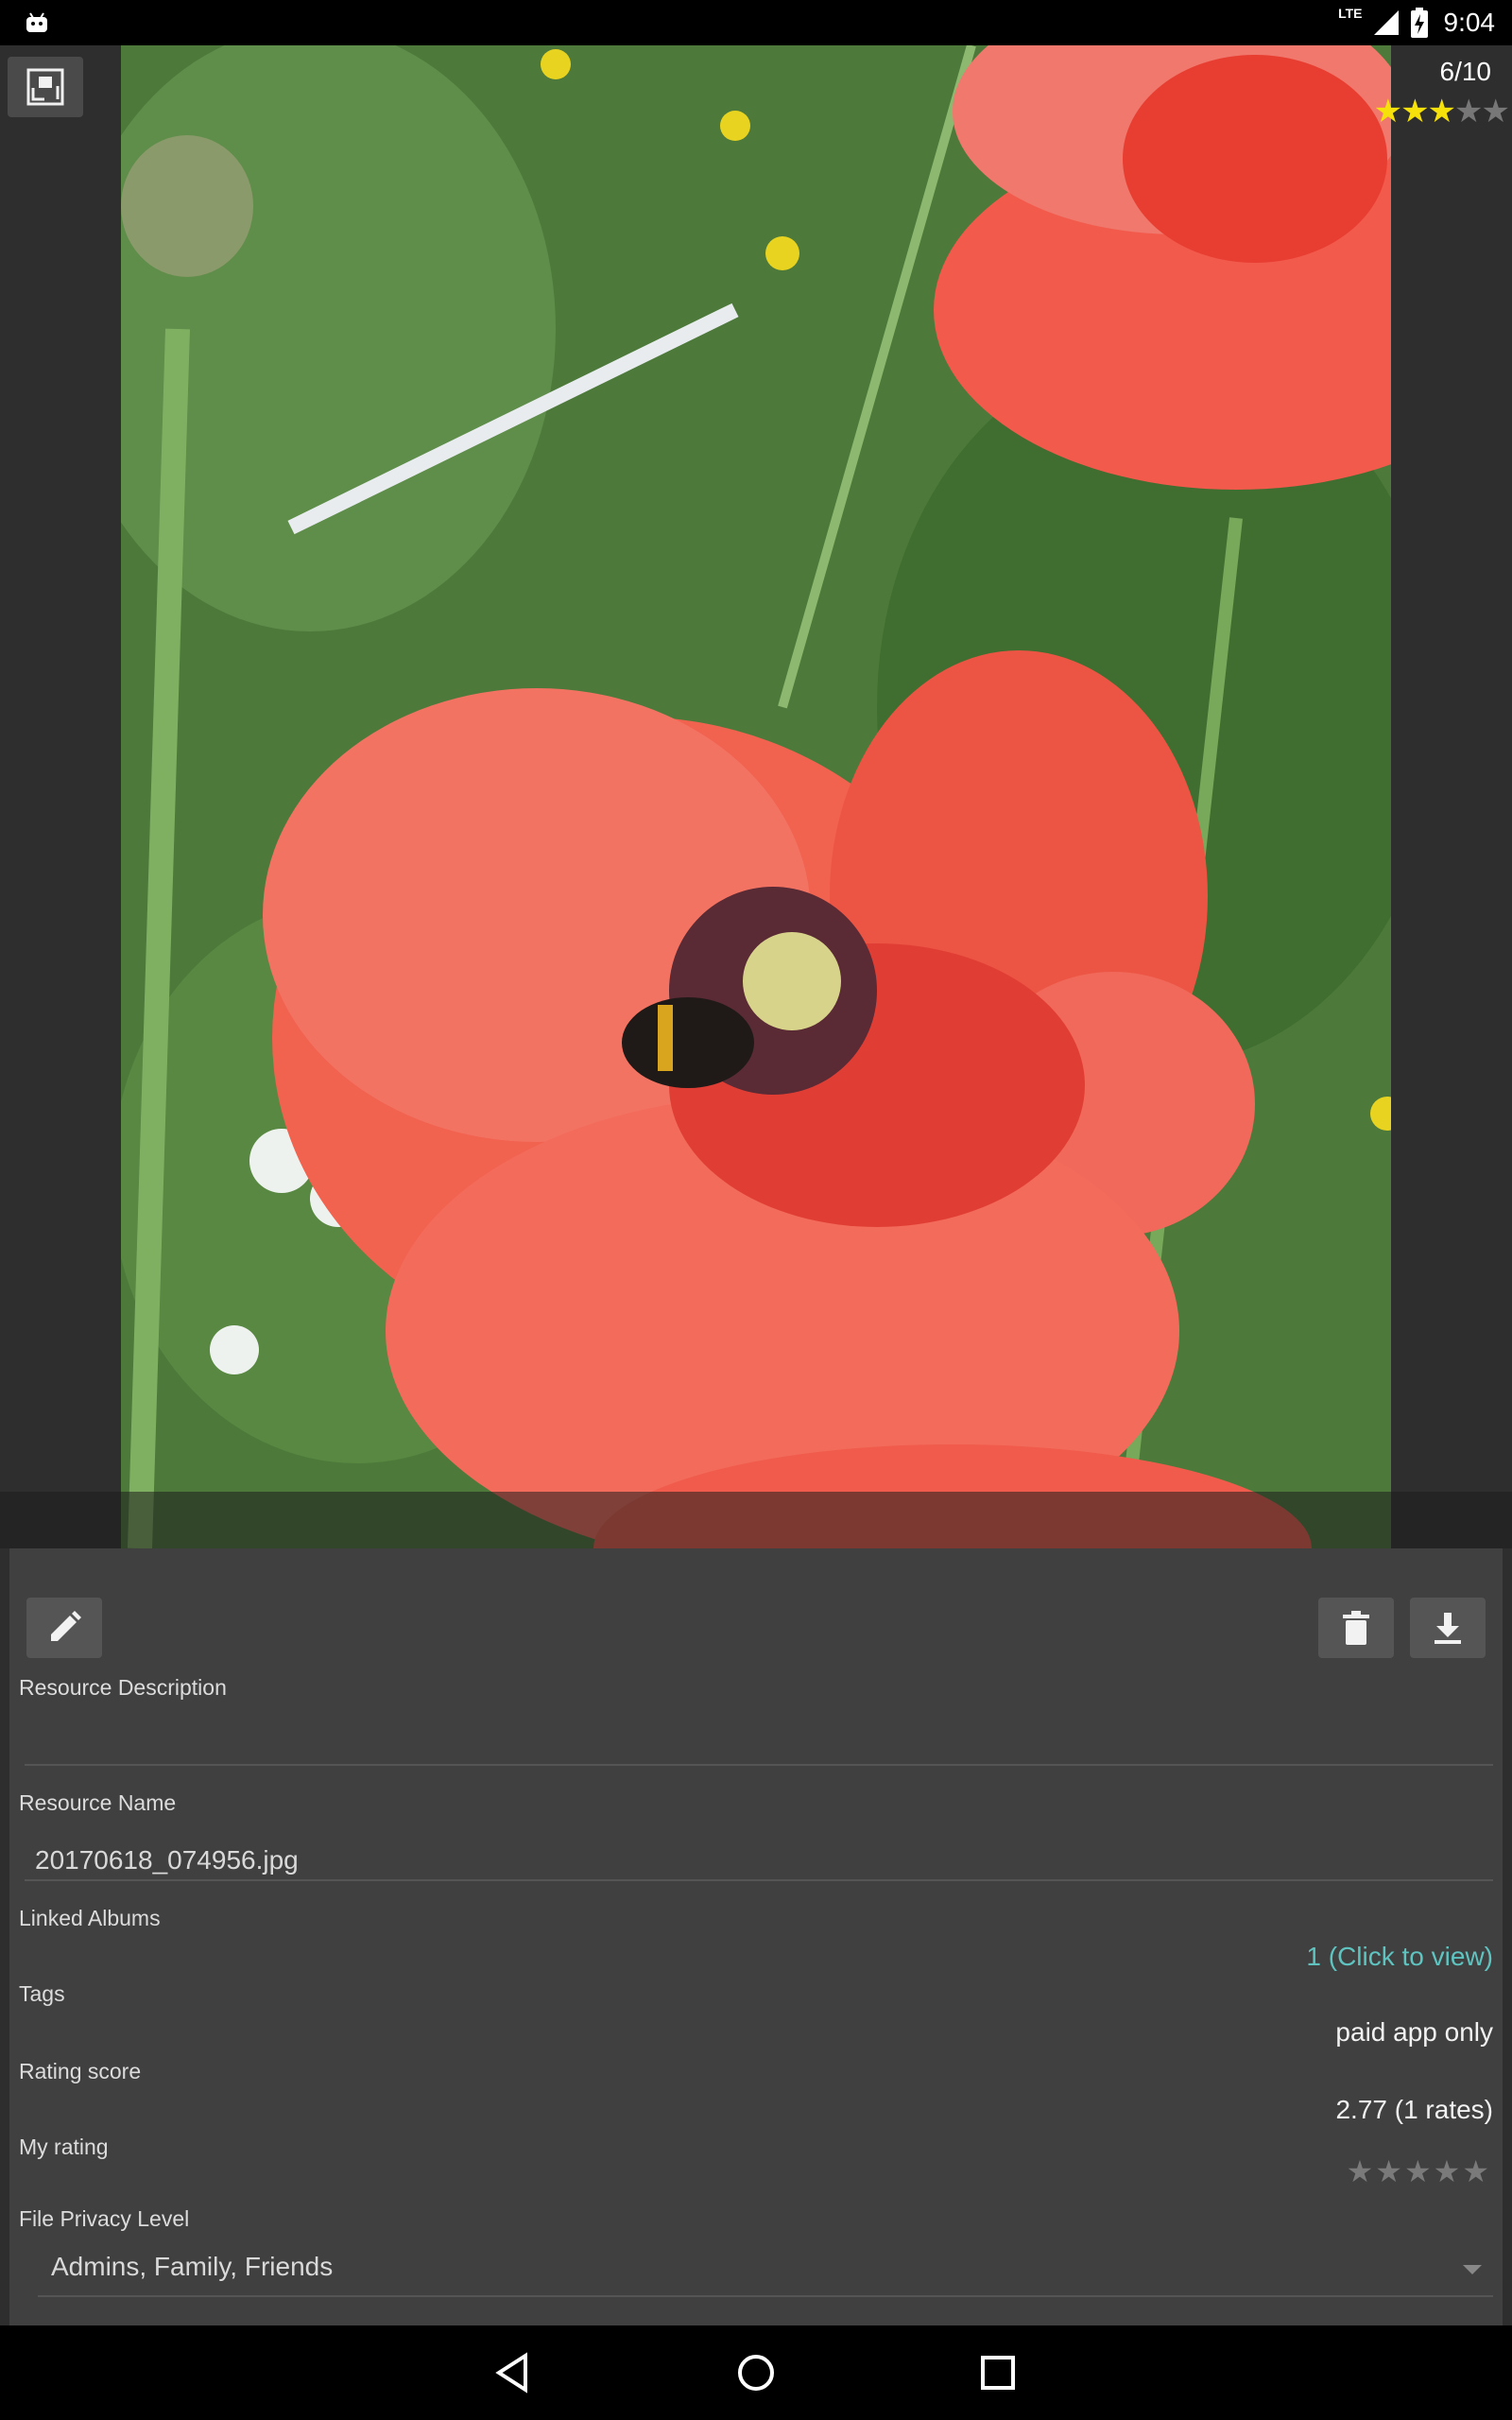 The height and width of the screenshot is (2420, 1512). I want to click on edit-button, so click(64, 1628).